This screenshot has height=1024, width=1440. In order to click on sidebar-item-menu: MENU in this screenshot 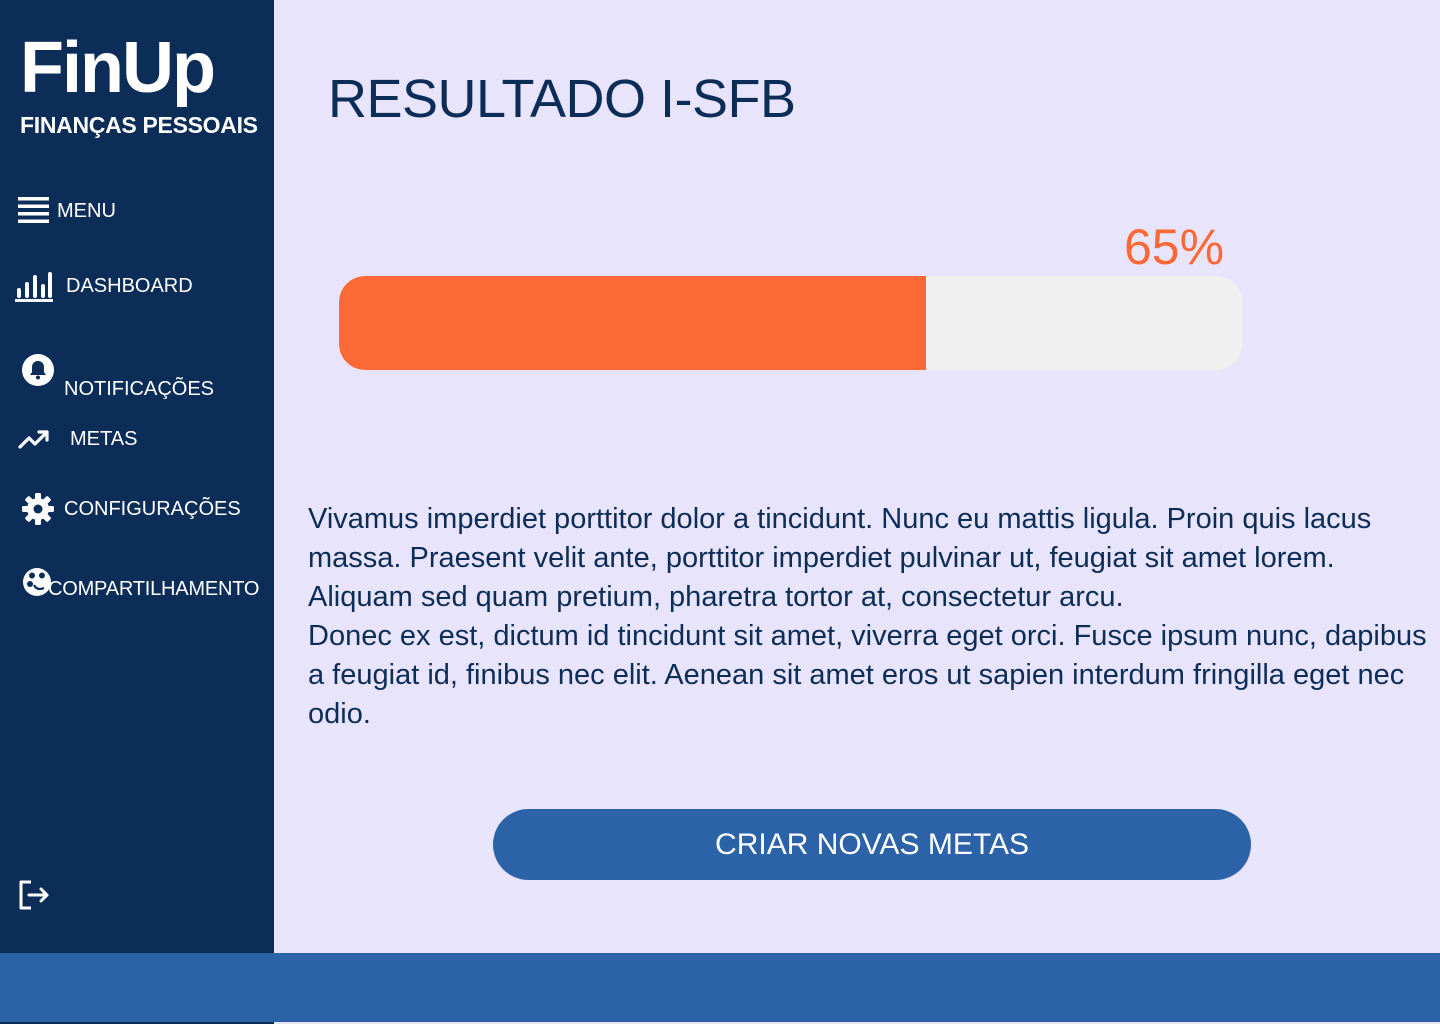, I will do `click(67, 211)`.